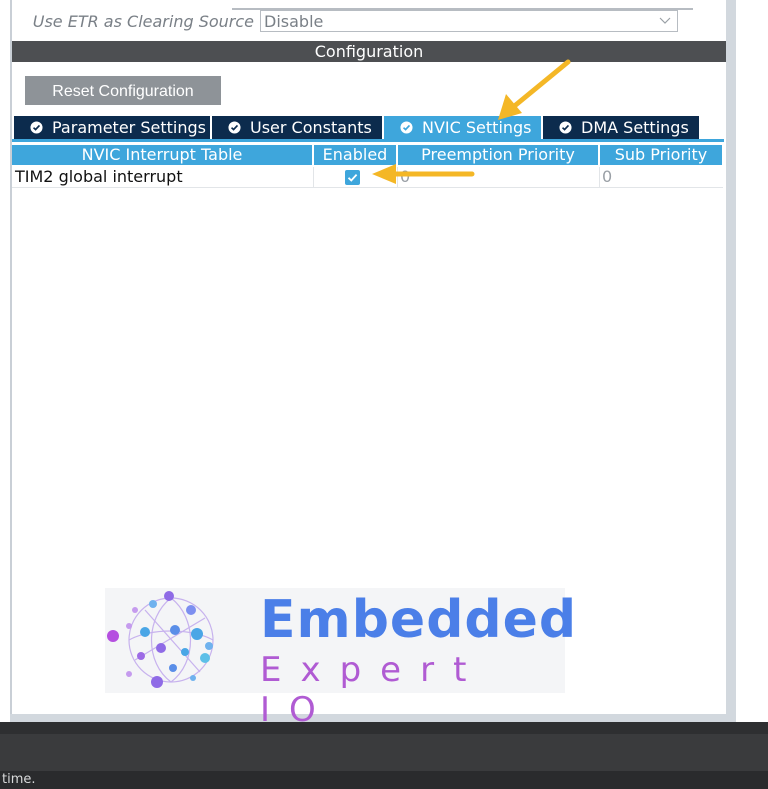 This screenshot has height=789, width=768. What do you see at coordinates (661, 155) in the screenshot?
I see `column-header-sub-priority: Sub Priority` at bounding box center [661, 155].